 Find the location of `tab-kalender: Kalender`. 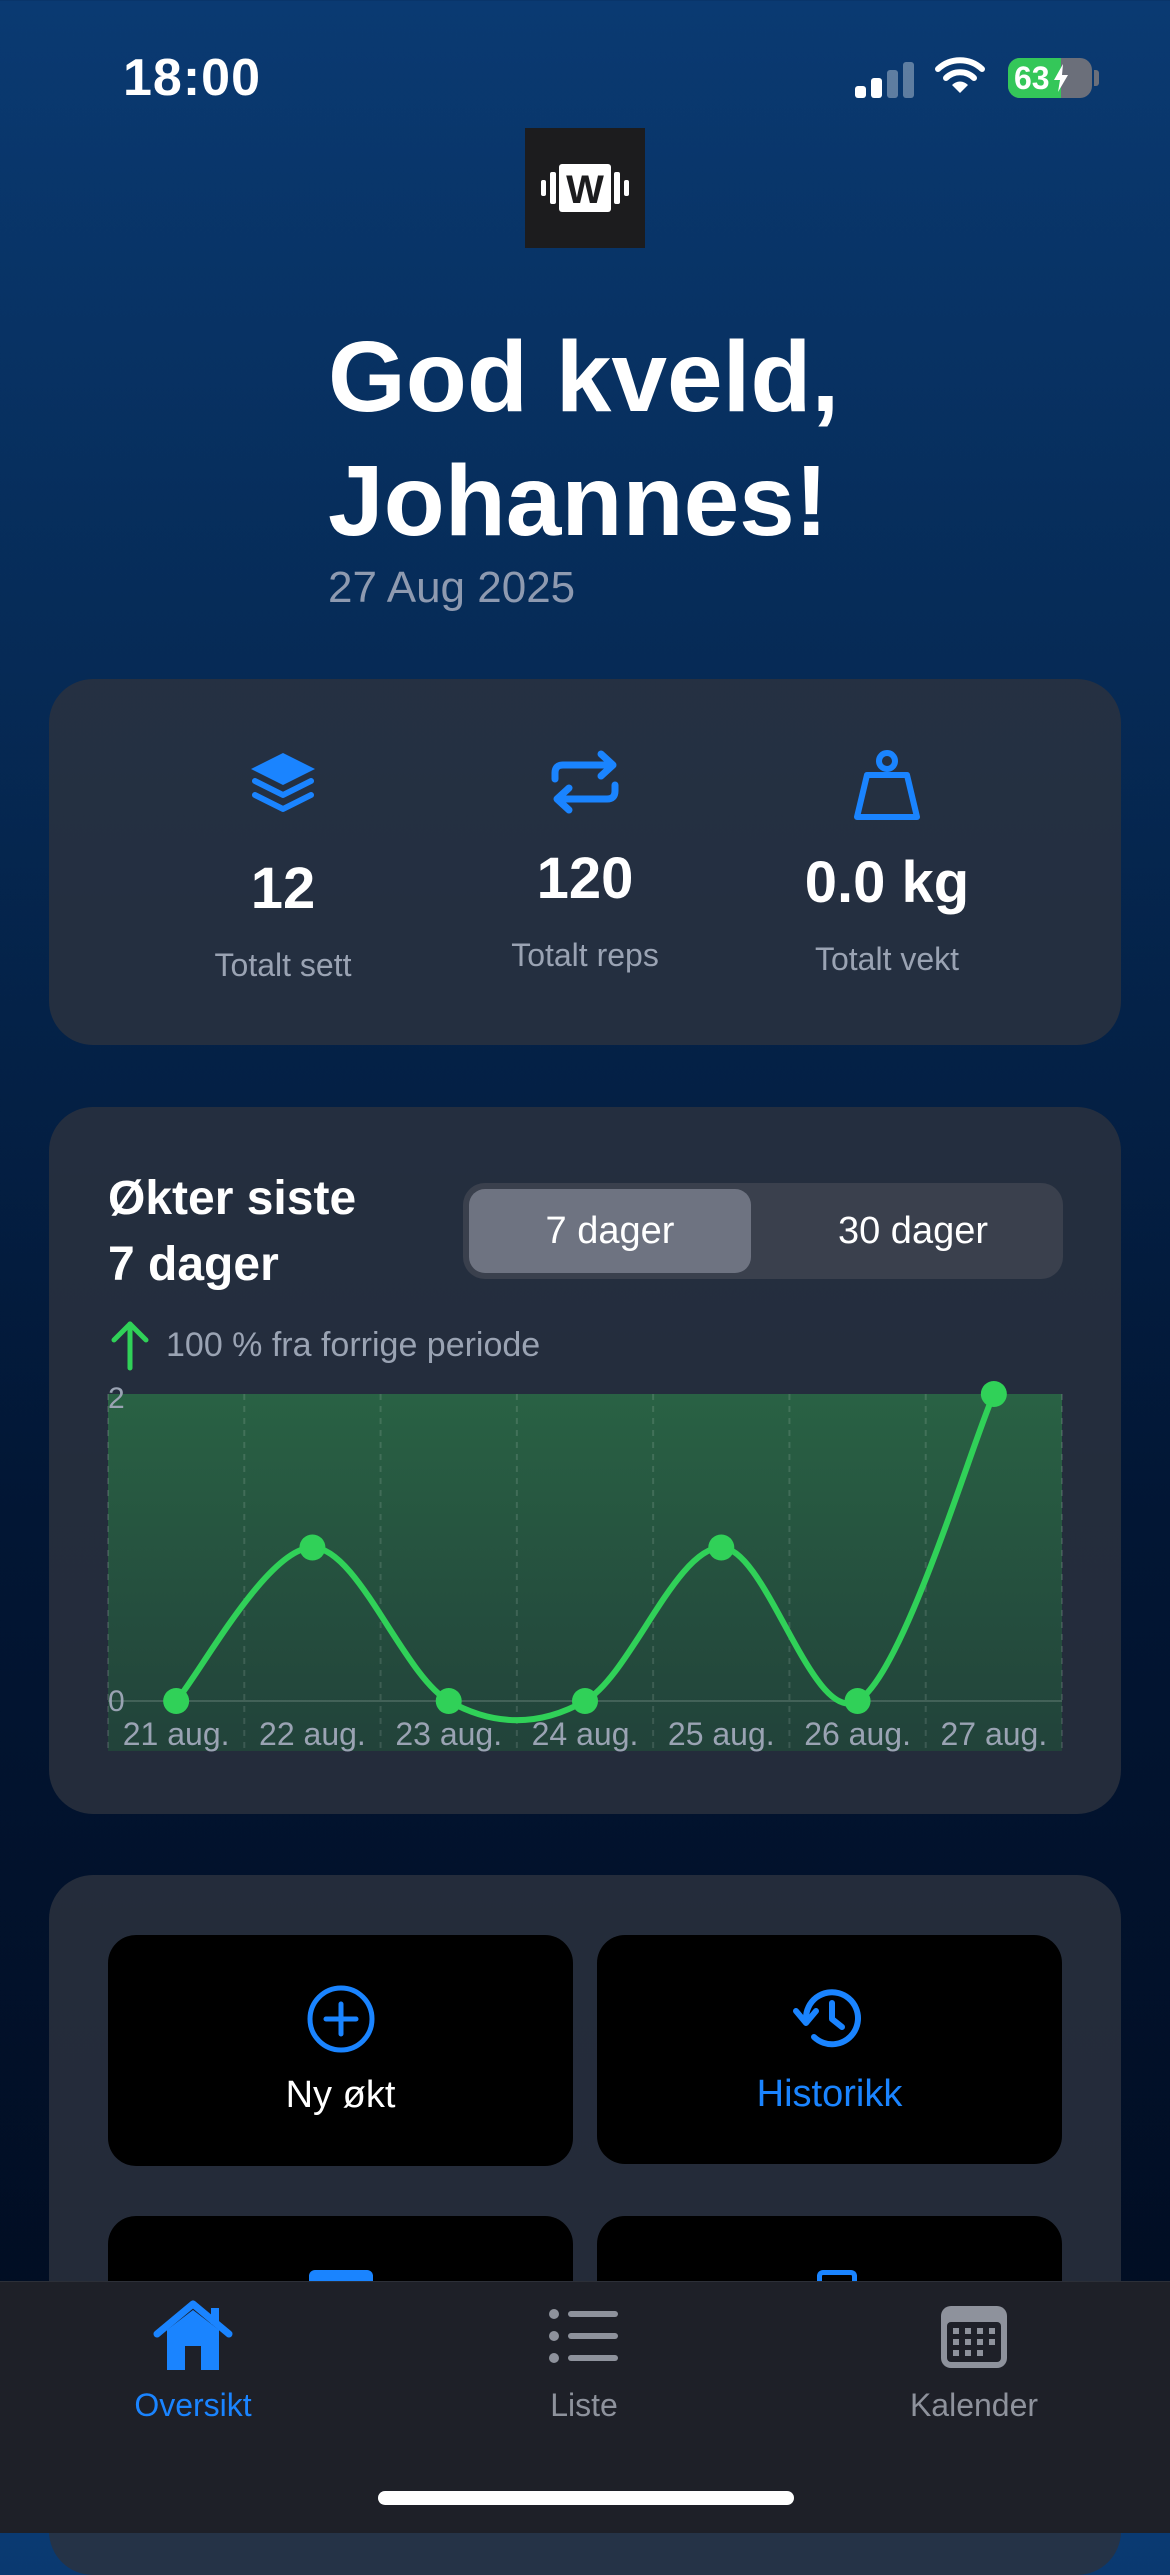

tab-kalender: Kalender is located at coordinates (974, 2361).